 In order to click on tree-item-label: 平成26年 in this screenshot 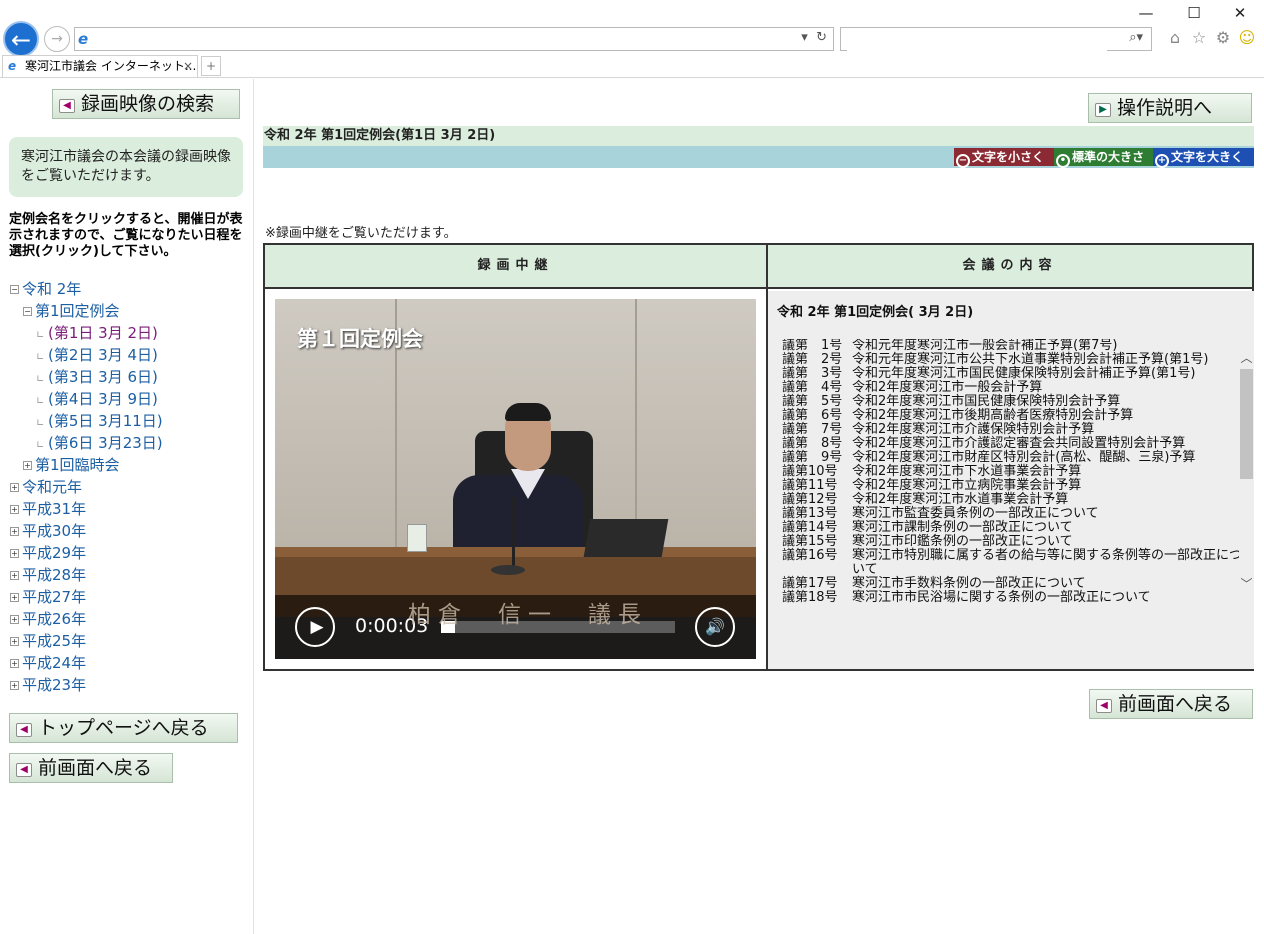, I will do `click(54, 619)`.